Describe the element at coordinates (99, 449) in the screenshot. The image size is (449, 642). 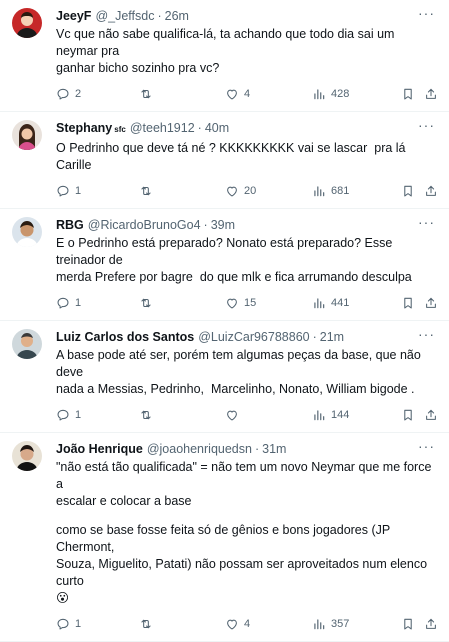
I see `author-name: João Henrique` at that location.